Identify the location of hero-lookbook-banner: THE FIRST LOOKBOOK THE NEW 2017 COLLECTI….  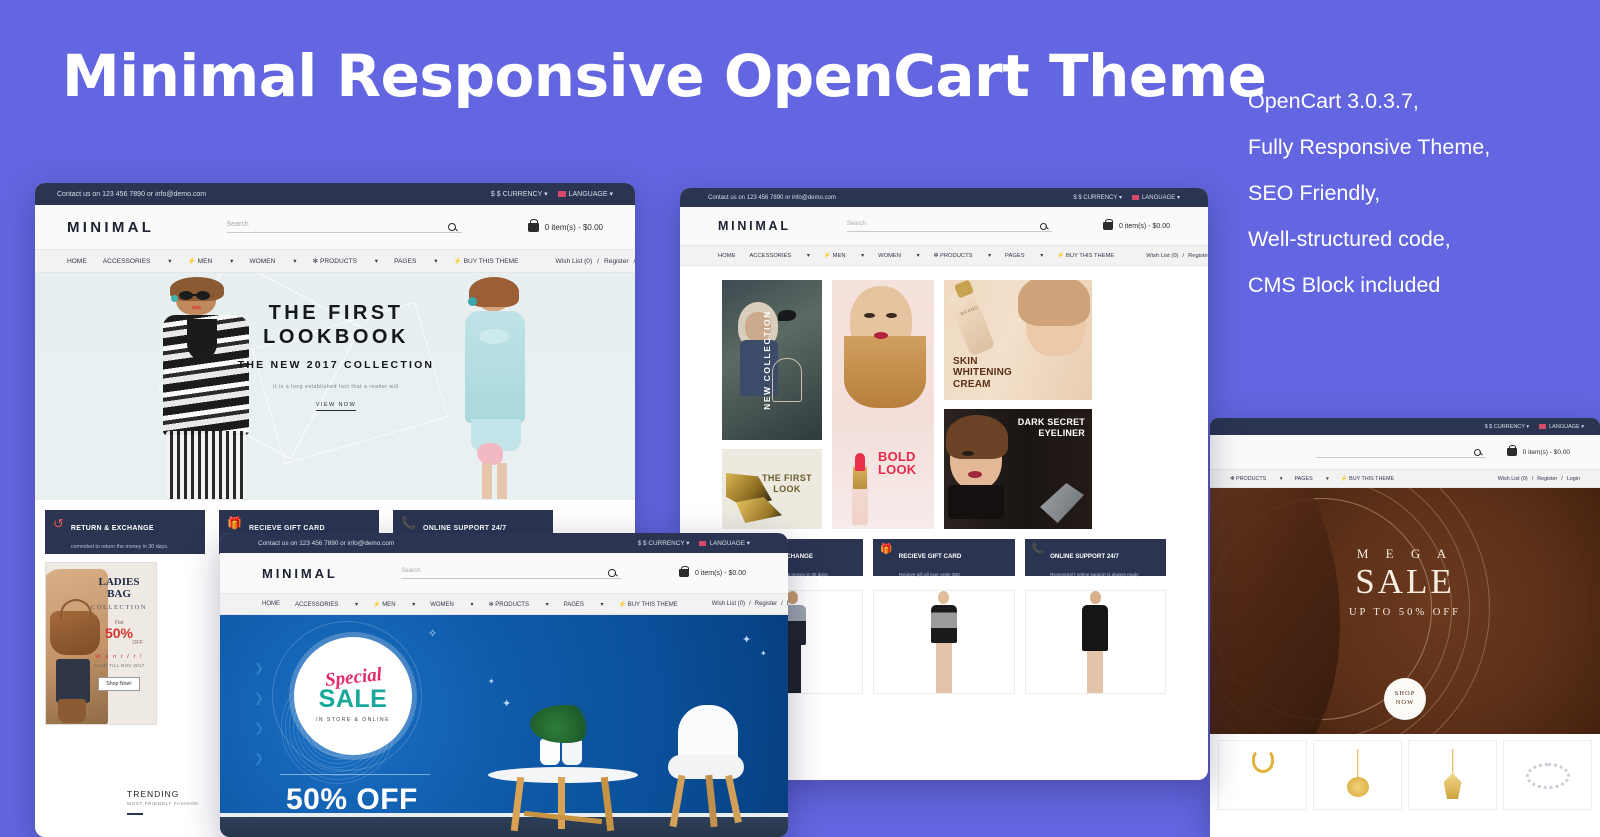
(335, 386).